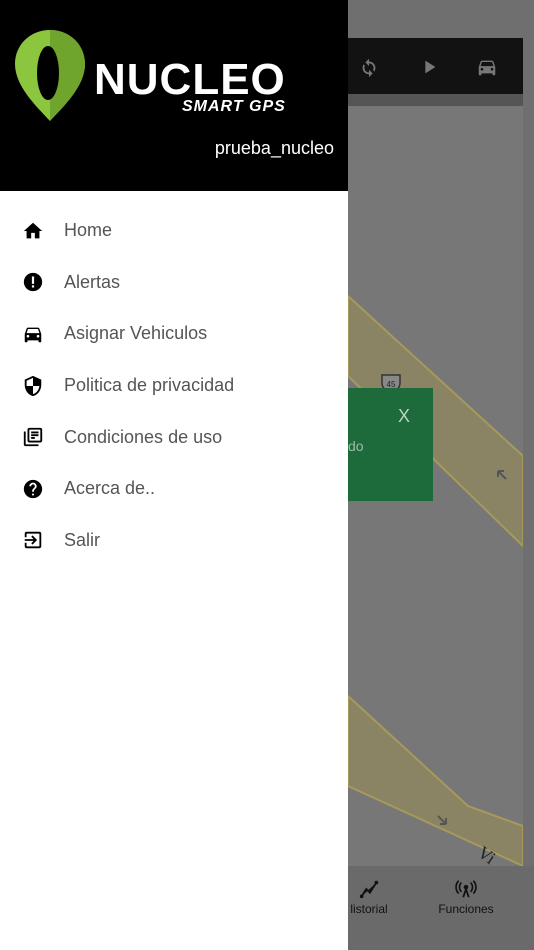 This screenshot has width=534, height=950. What do you see at coordinates (174, 283) in the screenshot?
I see `menu-item-alertas: Alertas` at bounding box center [174, 283].